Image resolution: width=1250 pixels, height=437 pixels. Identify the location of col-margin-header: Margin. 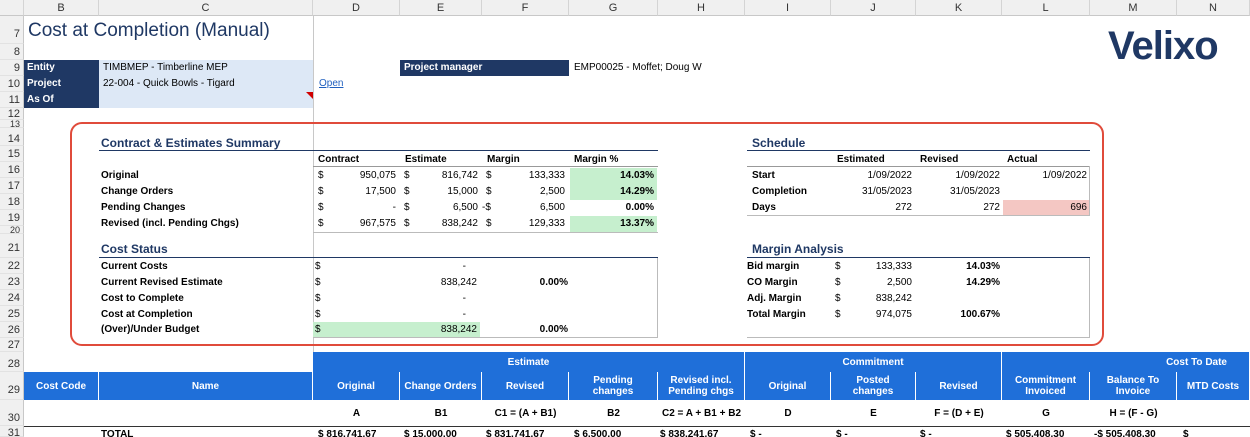
(503, 159).